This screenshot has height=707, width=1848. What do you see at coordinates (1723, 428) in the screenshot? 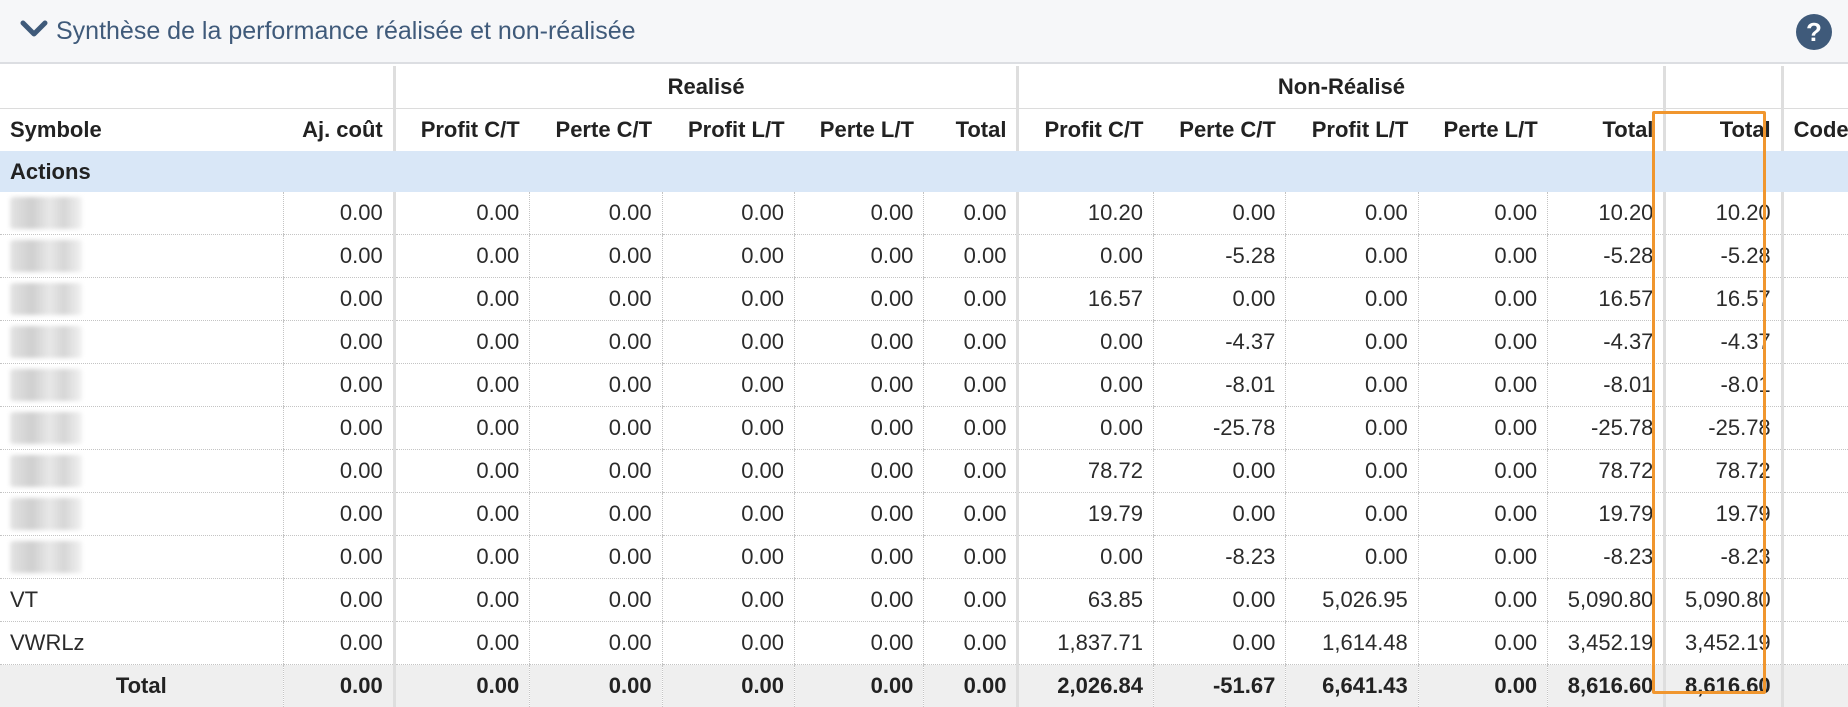
I see `total-cell: -25.78` at bounding box center [1723, 428].